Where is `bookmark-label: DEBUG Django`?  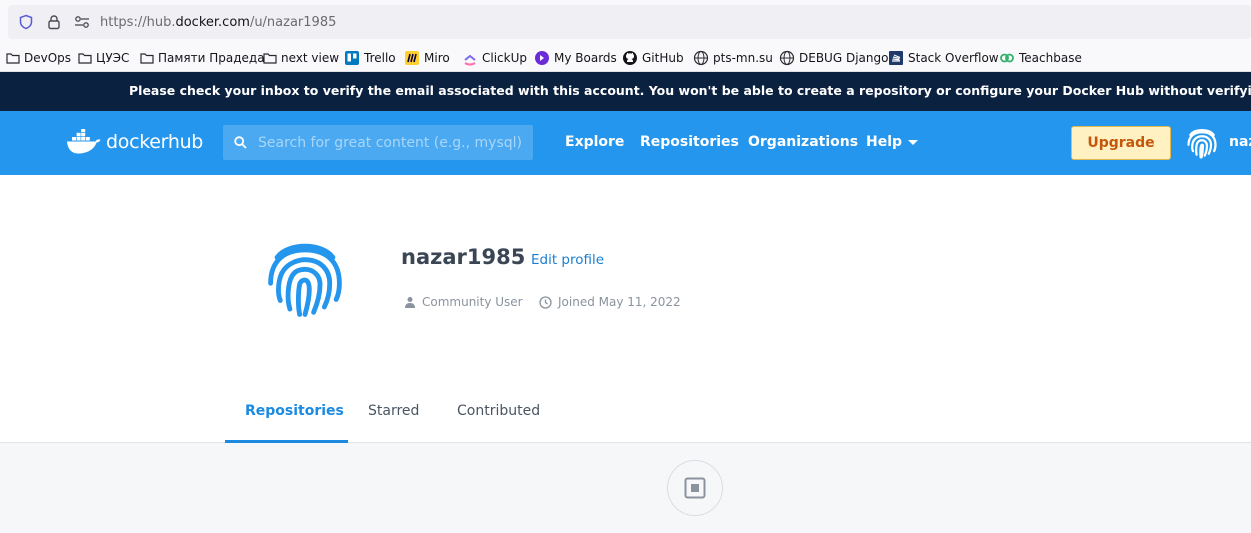 bookmark-label: DEBUG Django is located at coordinates (844, 58).